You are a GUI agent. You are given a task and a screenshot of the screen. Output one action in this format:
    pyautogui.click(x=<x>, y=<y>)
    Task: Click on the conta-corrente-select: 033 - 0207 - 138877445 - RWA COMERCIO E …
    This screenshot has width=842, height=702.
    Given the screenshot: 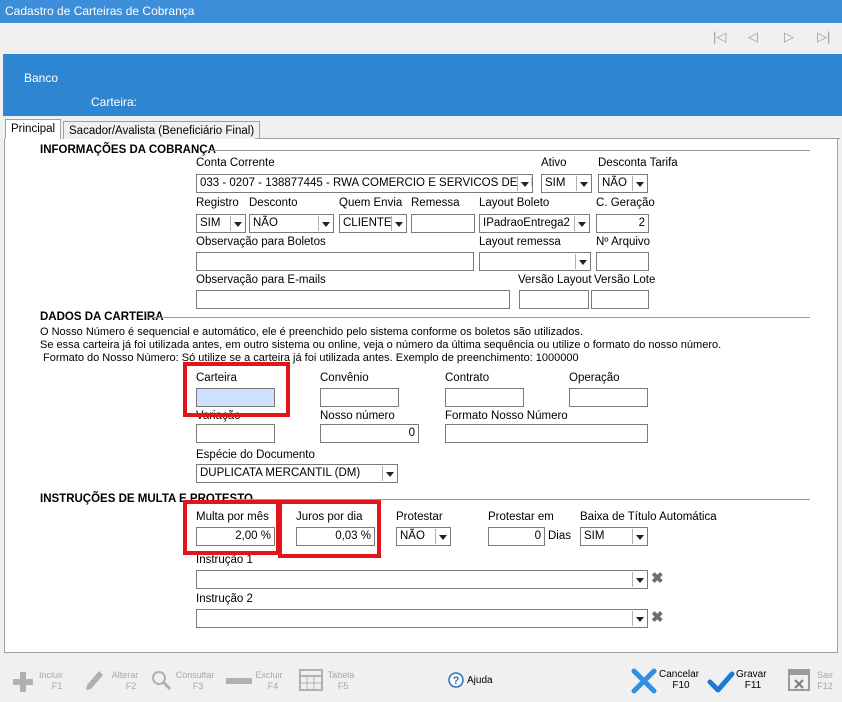 What is the action you would take?
    pyautogui.click(x=364, y=183)
    